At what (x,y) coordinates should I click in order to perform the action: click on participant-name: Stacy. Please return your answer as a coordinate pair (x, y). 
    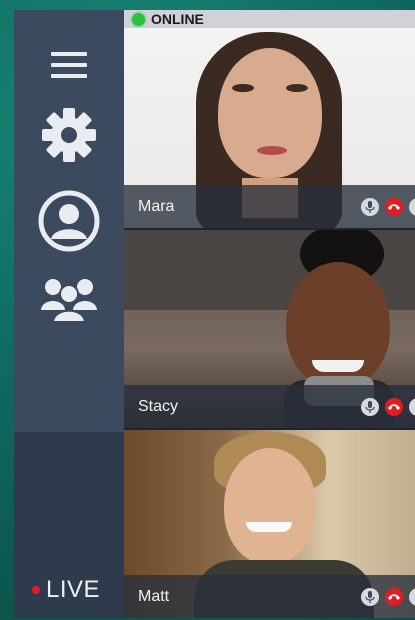
    Looking at the image, I should click on (158, 406).